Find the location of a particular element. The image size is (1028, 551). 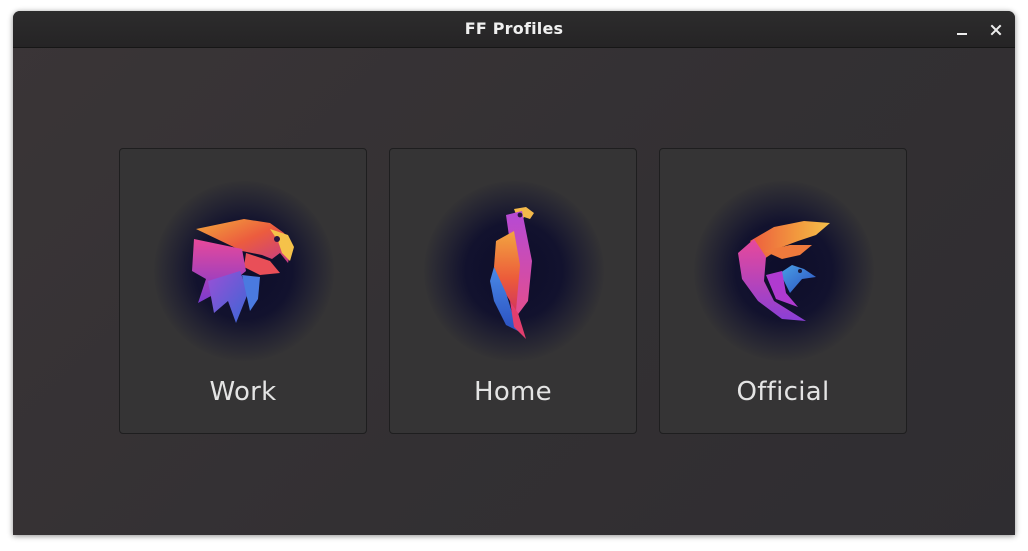

profile-label: Work is located at coordinates (243, 392).